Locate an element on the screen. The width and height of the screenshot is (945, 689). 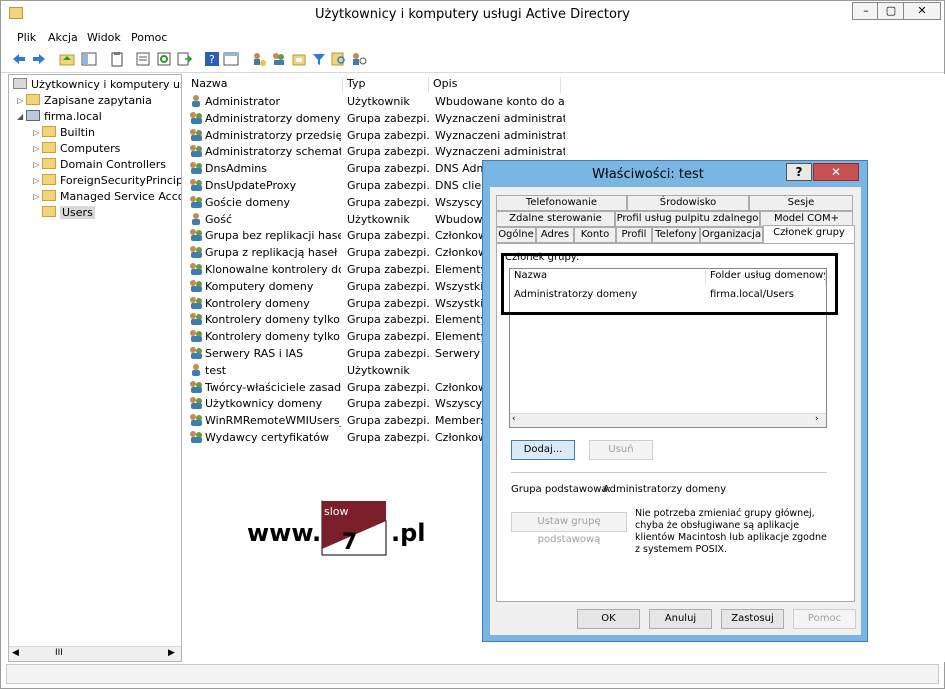
tab-telefonowanie: Telefonowanie is located at coordinates (561, 203).